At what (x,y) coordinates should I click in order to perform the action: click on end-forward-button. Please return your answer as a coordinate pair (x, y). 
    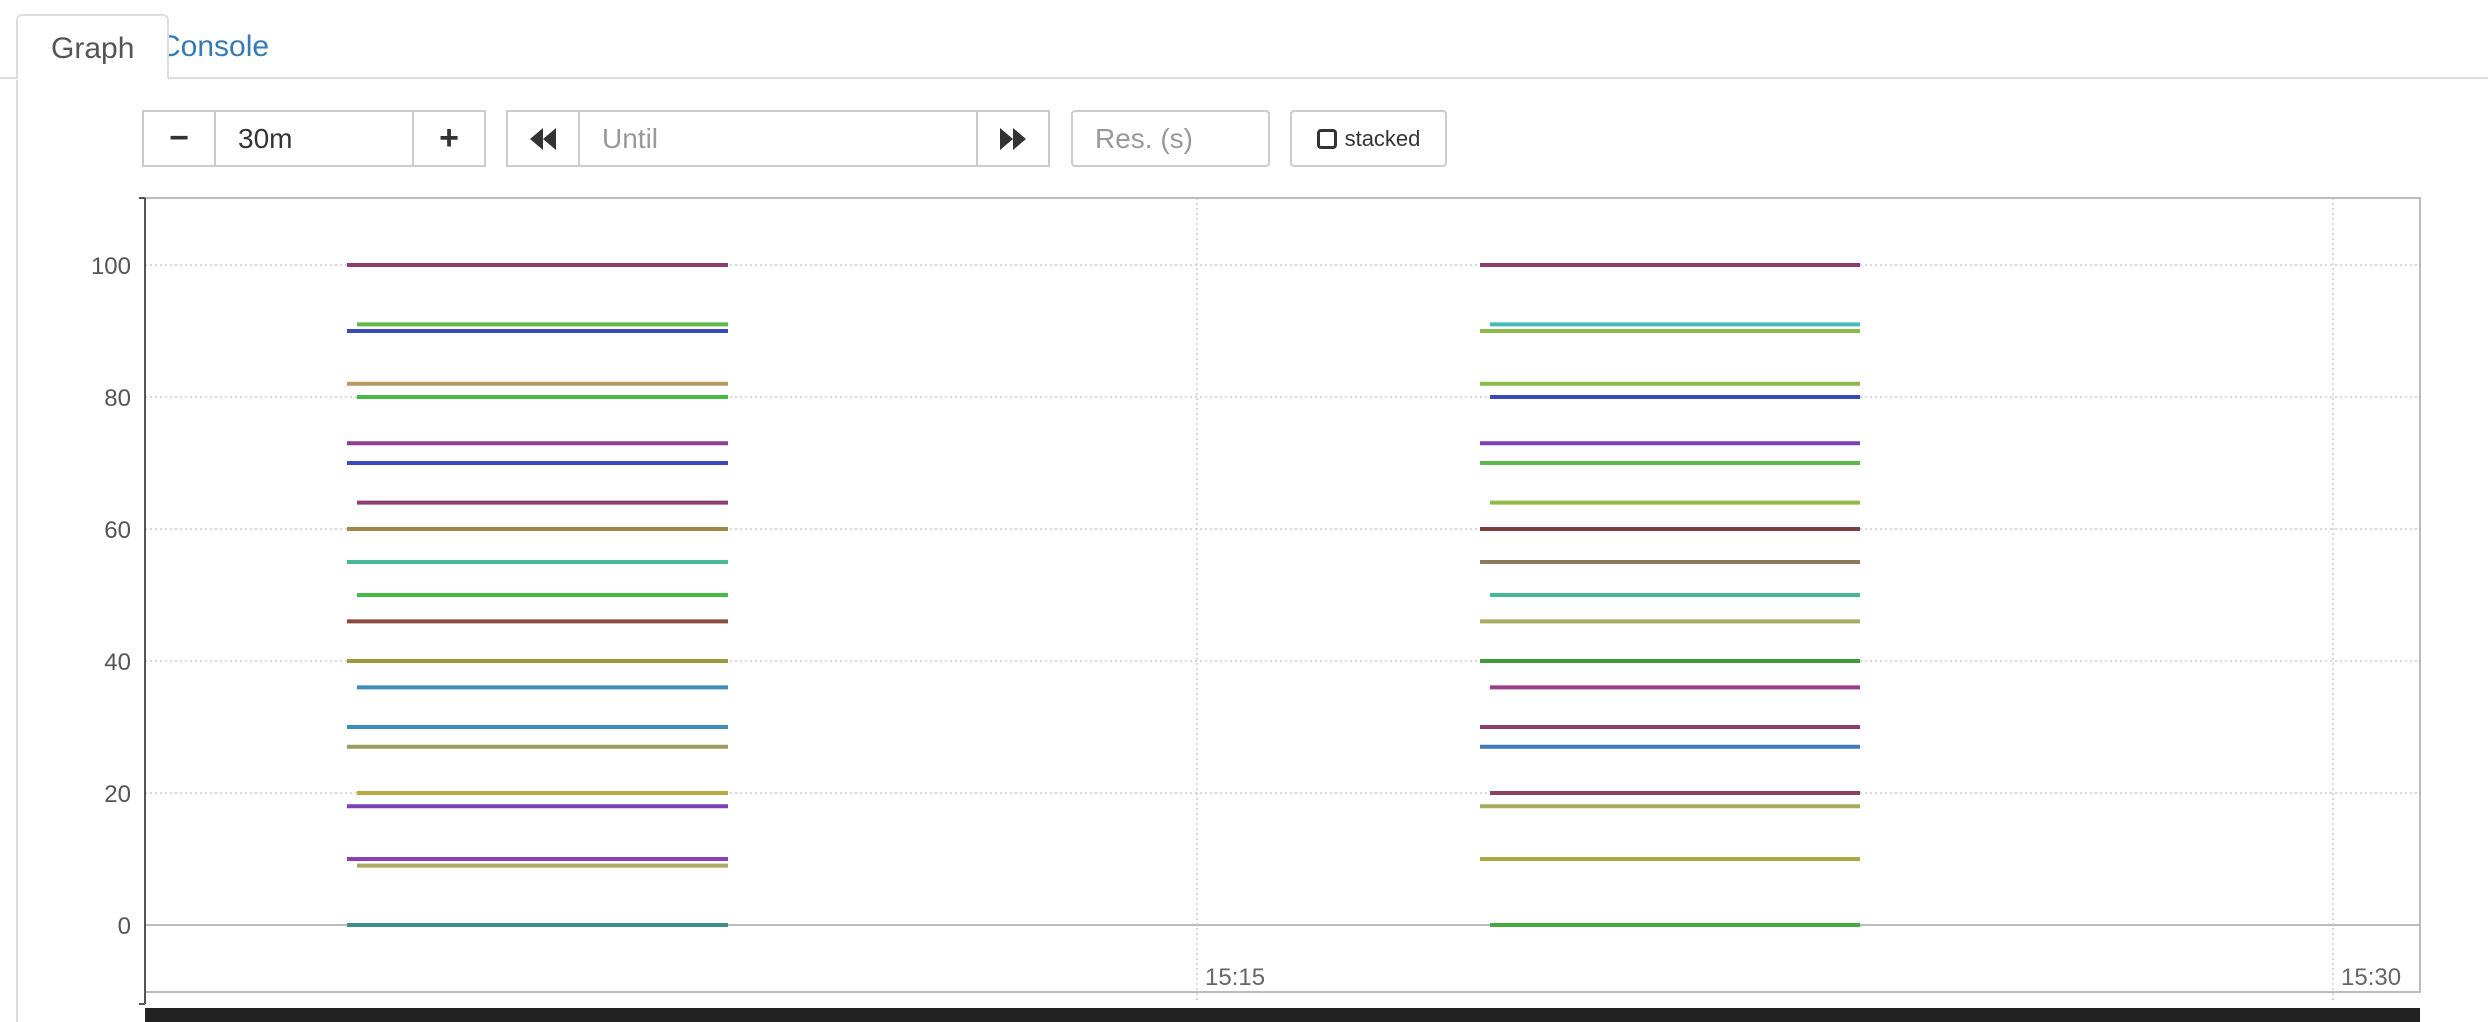
    Looking at the image, I should click on (1013, 138).